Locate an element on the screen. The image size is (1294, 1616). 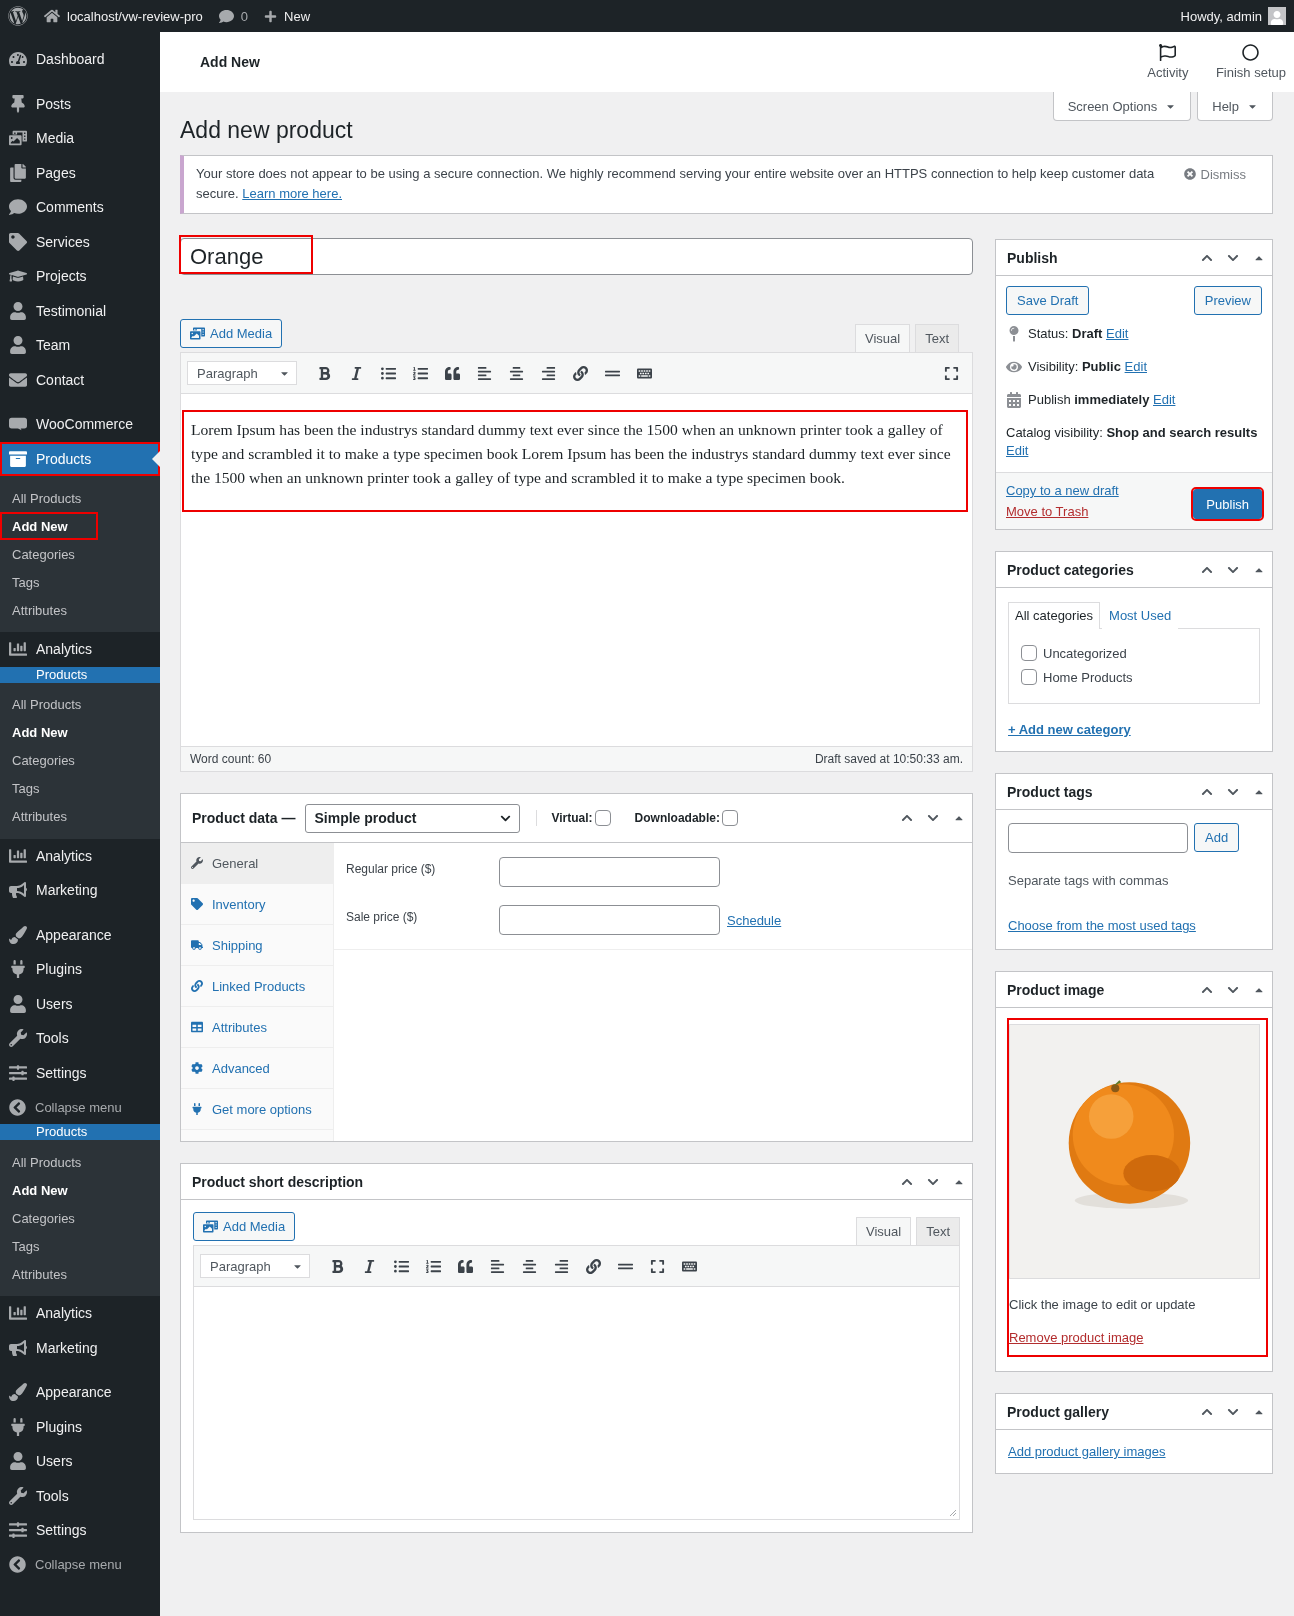
tag-input-field is located at coordinates (1098, 838).